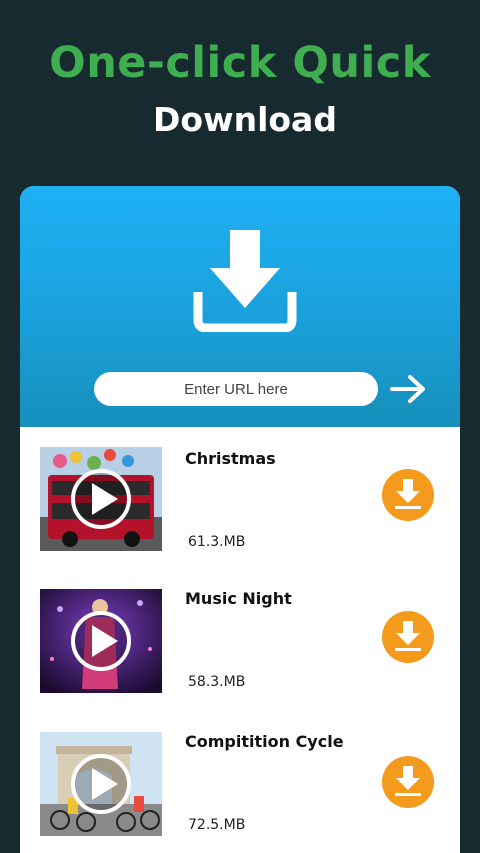 This screenshot has width=480, height=853. I want to click on file-size: 58.3.MB, so click(217, 682).